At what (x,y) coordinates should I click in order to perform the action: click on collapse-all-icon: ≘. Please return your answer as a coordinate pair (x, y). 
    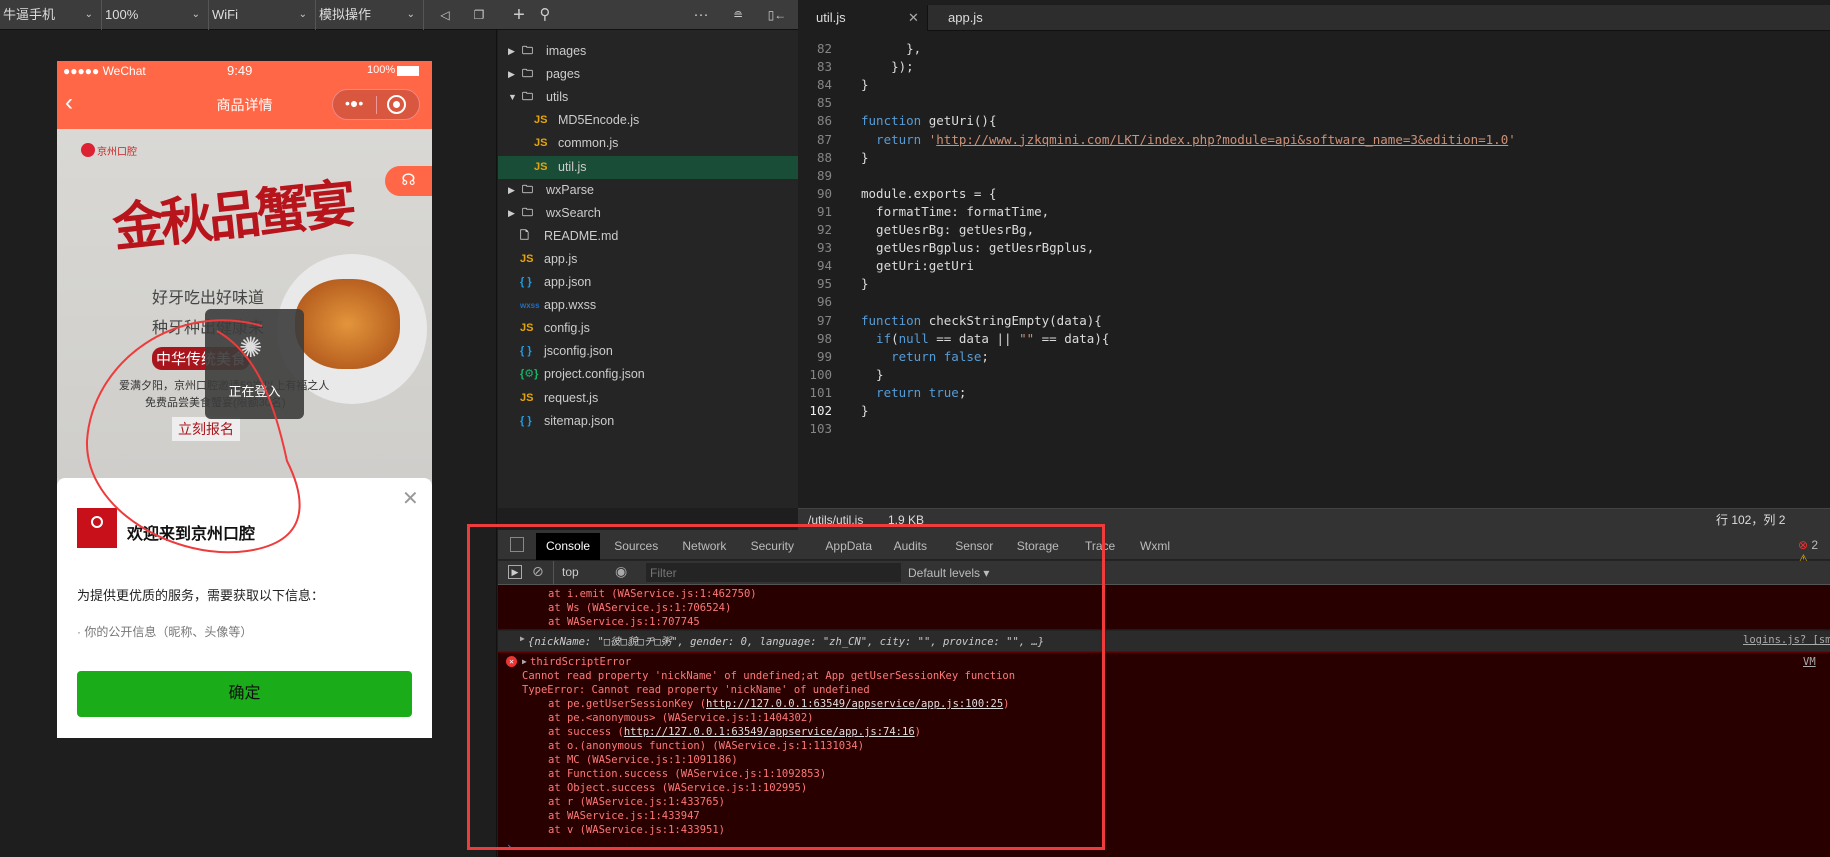
    Looking at the image, I should click on (738, 15).